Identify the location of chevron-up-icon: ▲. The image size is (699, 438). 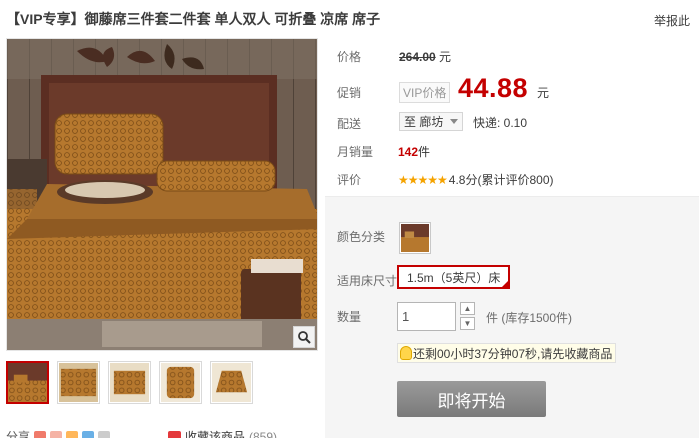
(467, 308).